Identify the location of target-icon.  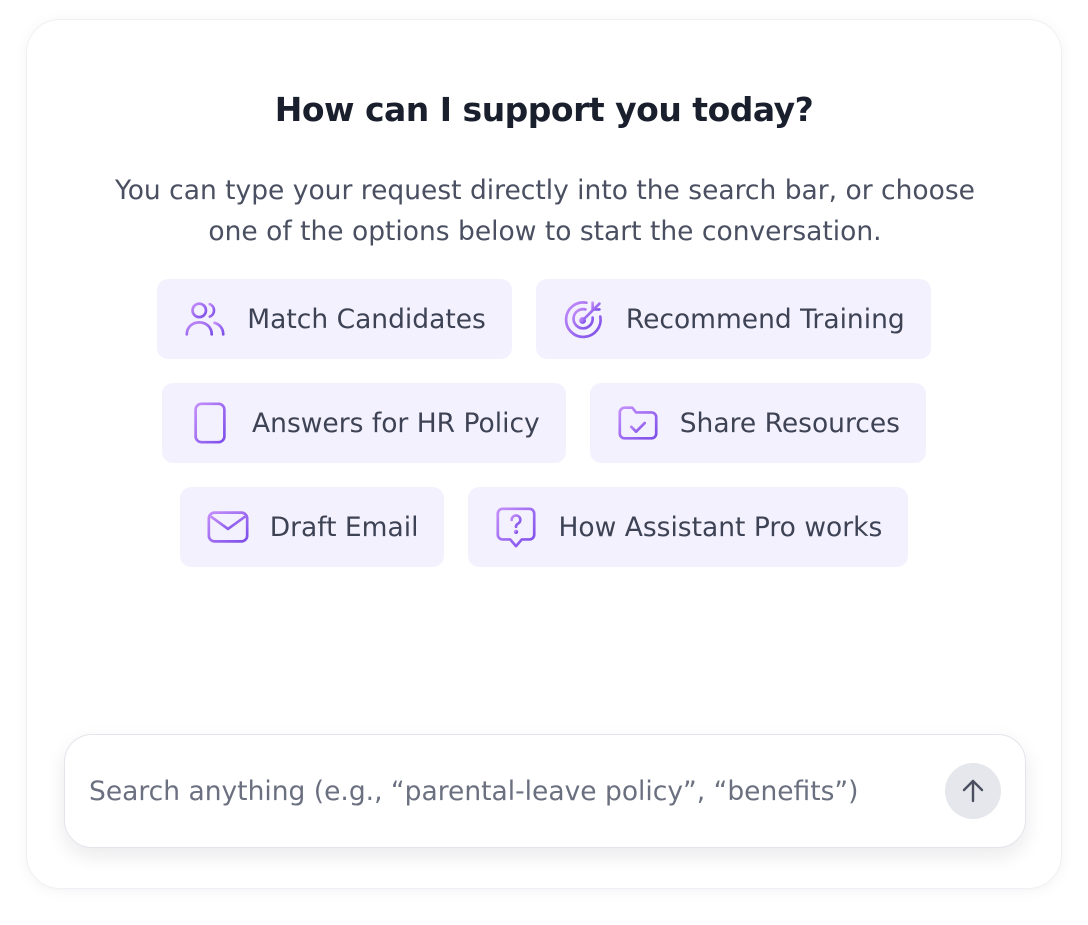
(584, 319).